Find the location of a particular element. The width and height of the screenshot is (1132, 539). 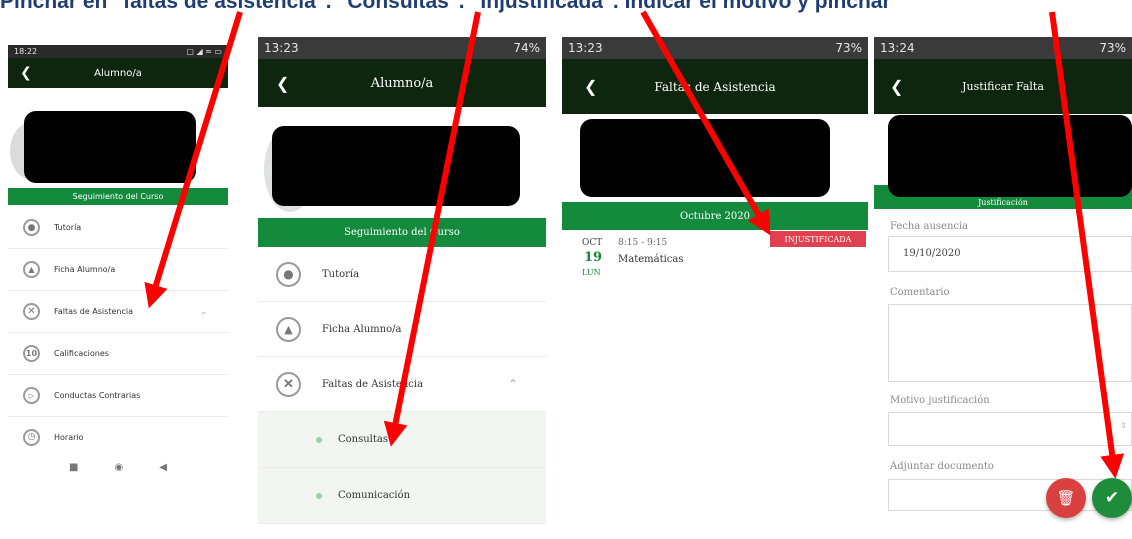

status-bar: 13:23 73% is located at coordinates (715, 48).